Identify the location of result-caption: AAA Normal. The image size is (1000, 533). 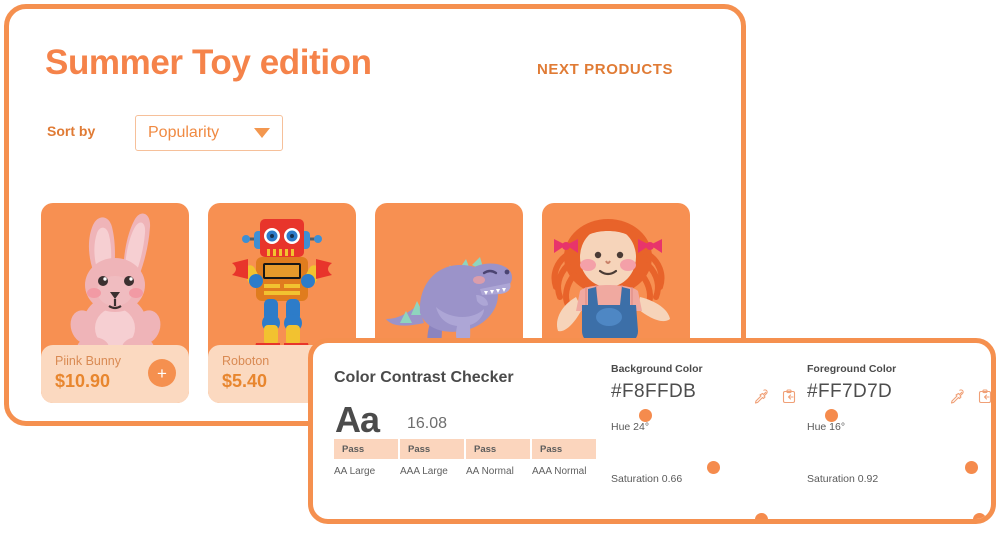
(559, 471).